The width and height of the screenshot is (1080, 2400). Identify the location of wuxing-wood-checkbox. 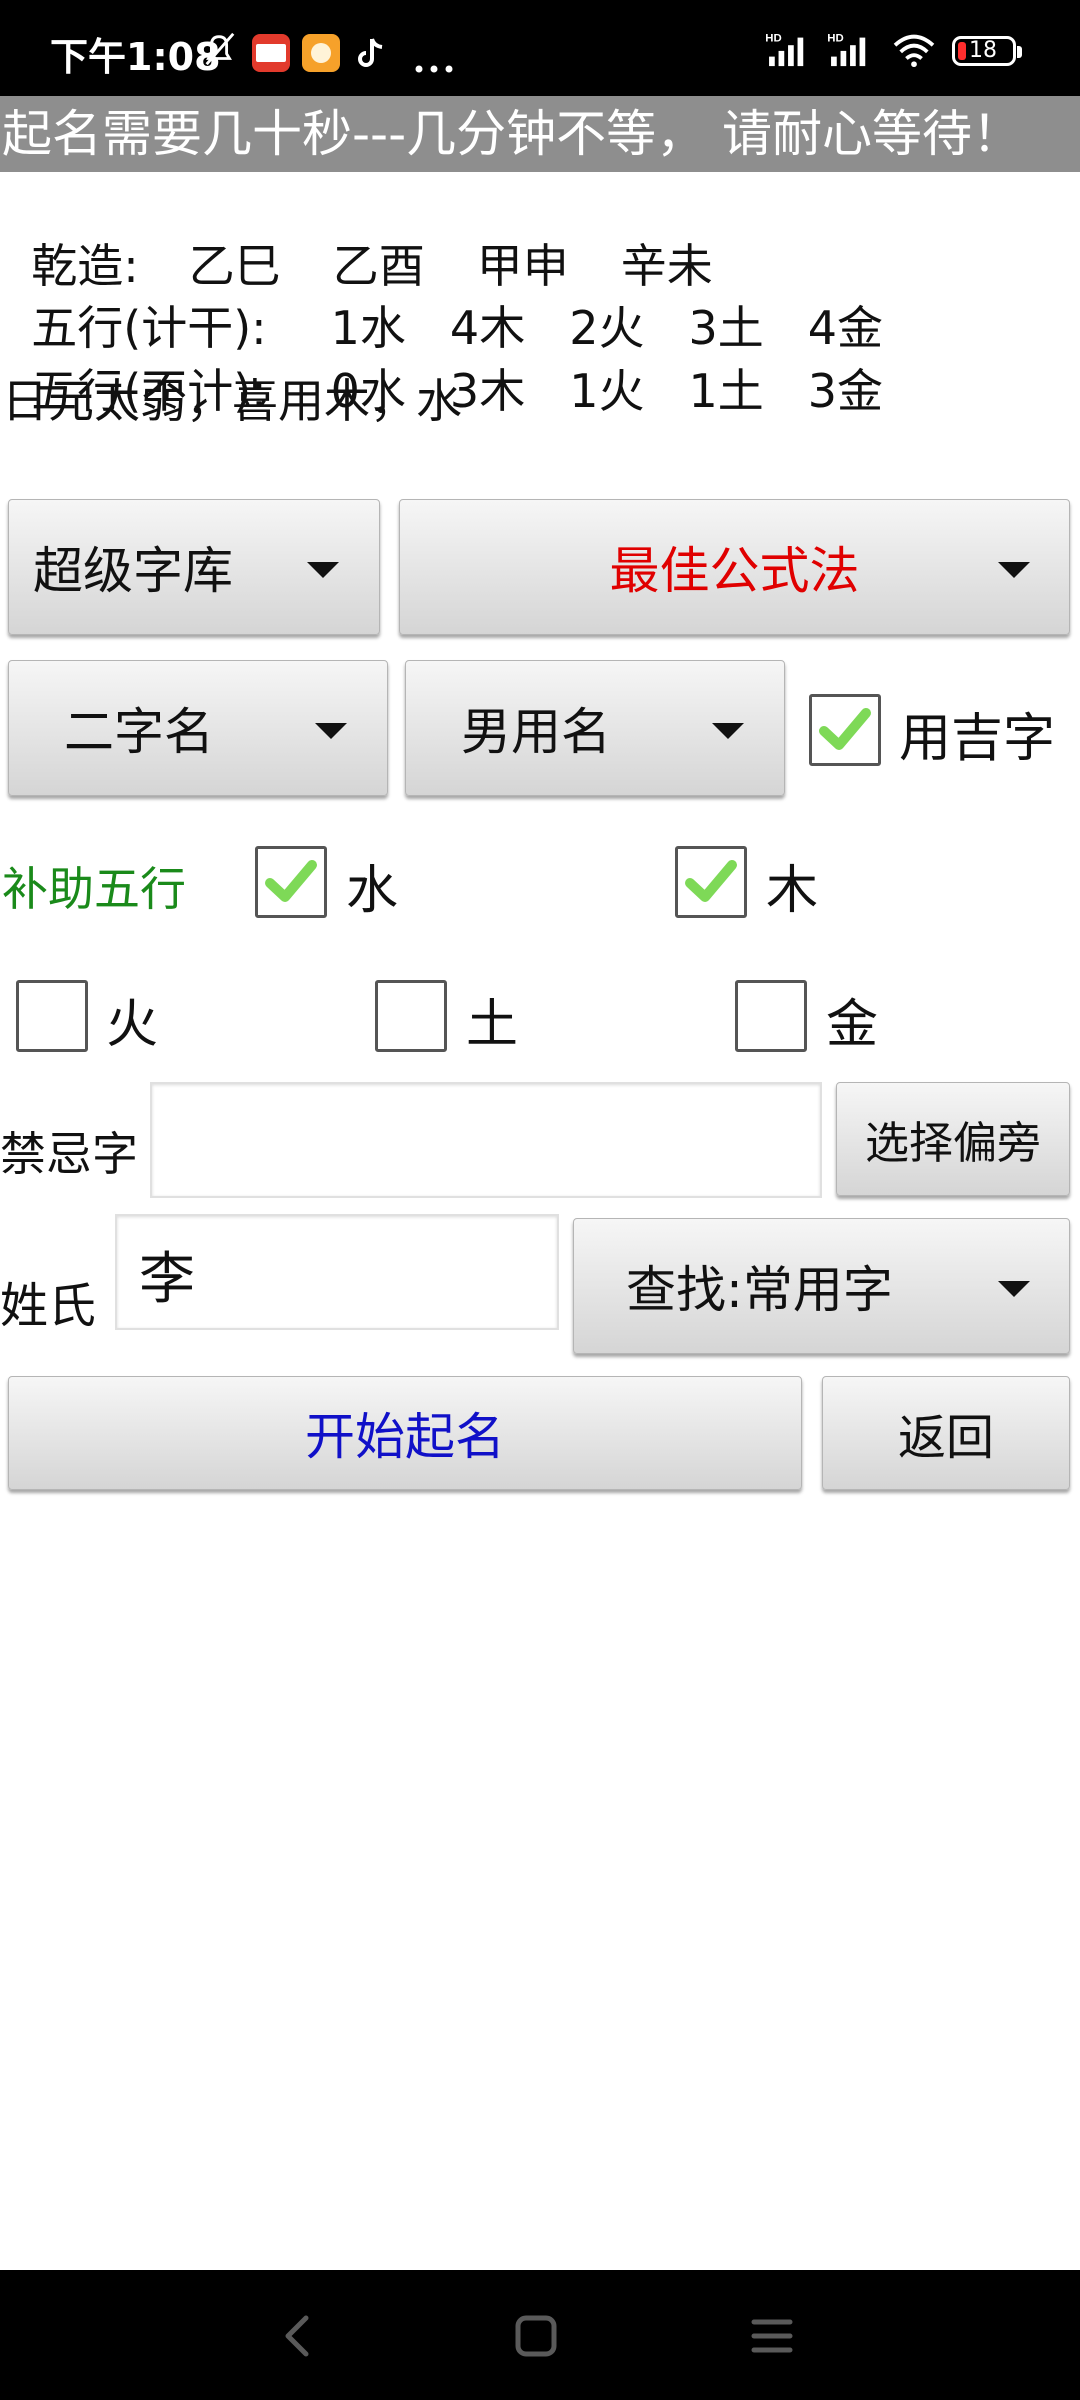
(711, 882).